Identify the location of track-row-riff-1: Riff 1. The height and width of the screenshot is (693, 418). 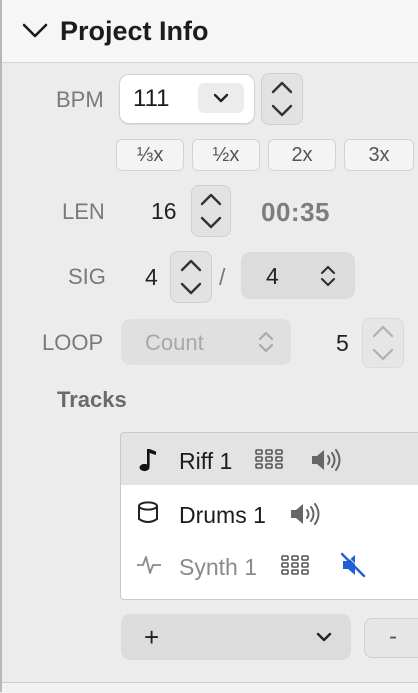
(269, 459).